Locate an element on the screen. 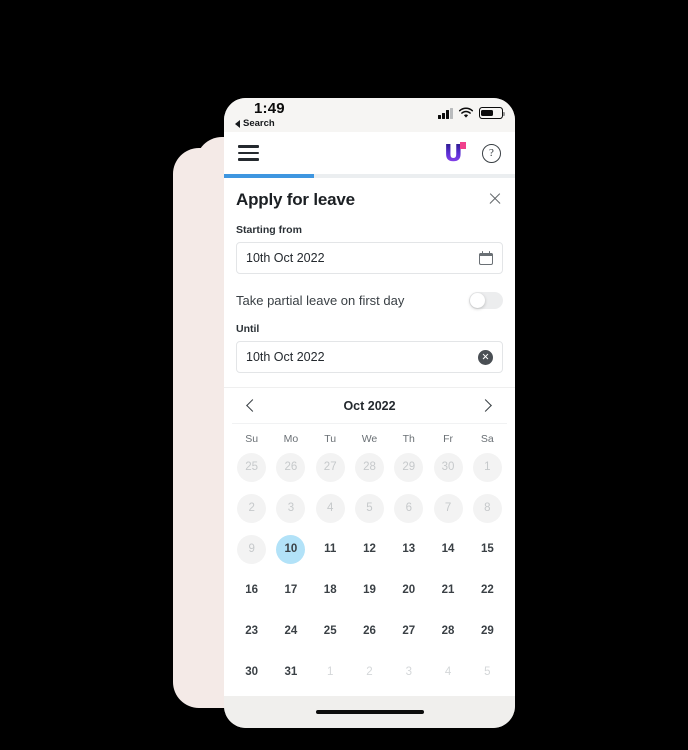 The image size is (688, 750). calendar-day-cell: 8 is located at coordinates (487, 508).